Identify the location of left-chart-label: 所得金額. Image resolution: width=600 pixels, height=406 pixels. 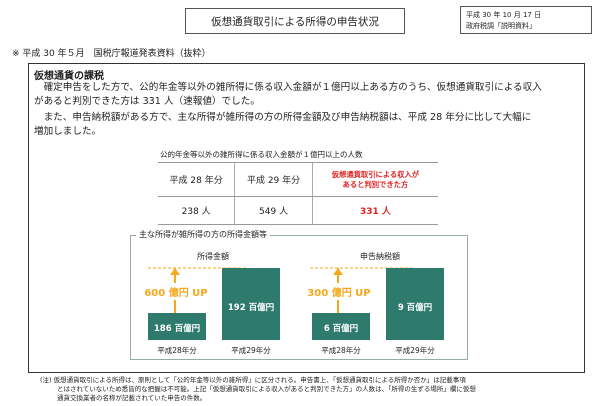
(213, 256).